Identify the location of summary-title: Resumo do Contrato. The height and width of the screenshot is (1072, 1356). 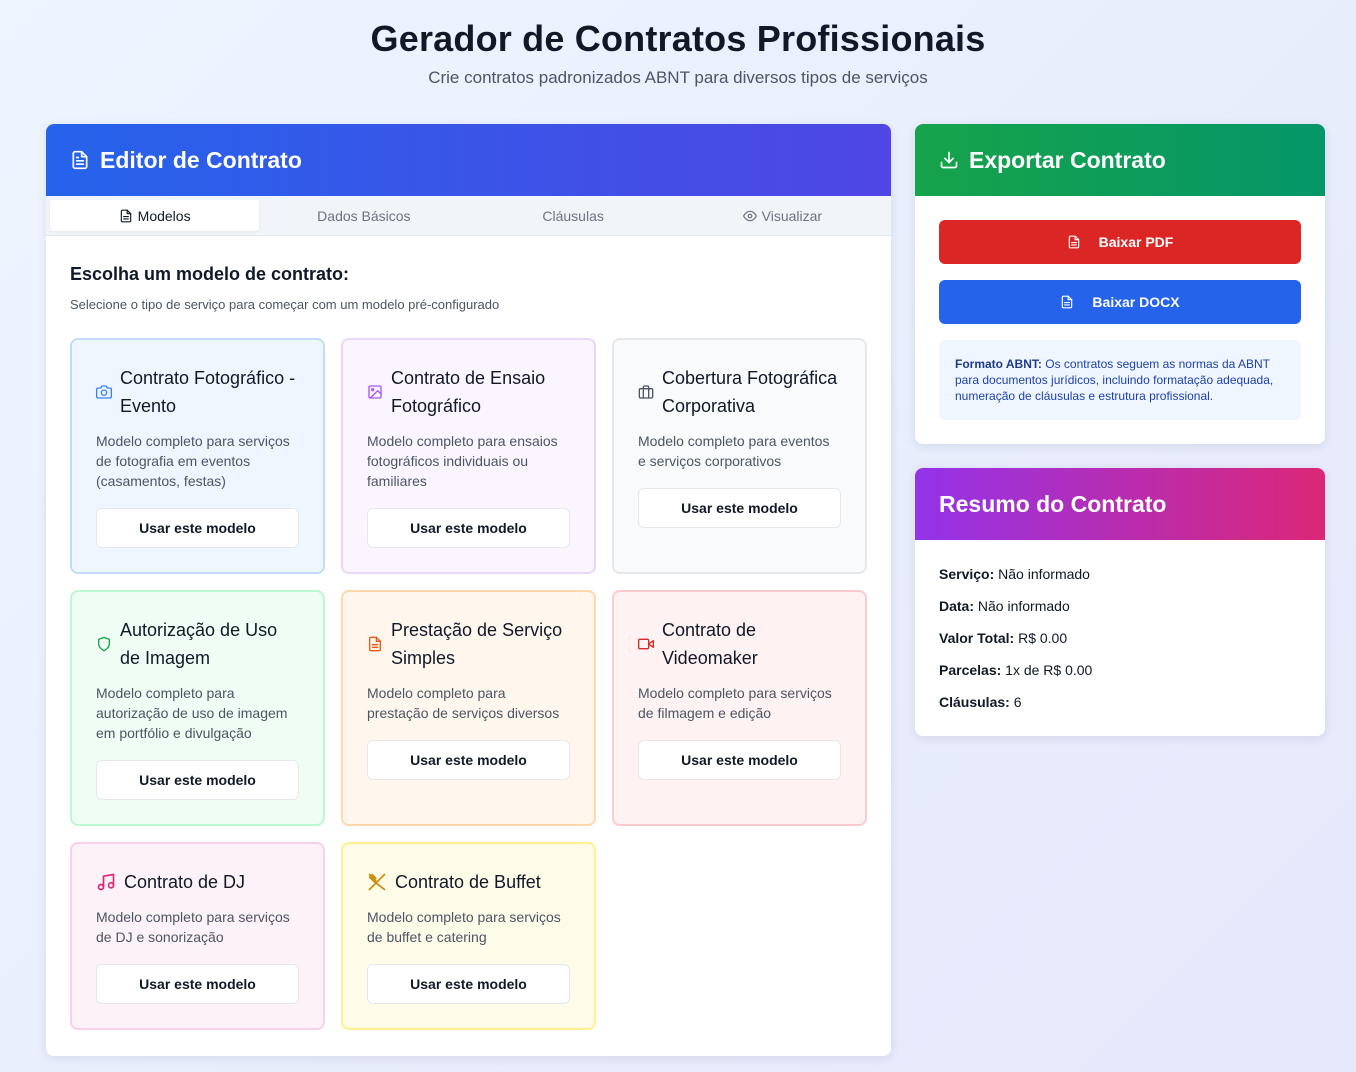
(1053, 503).